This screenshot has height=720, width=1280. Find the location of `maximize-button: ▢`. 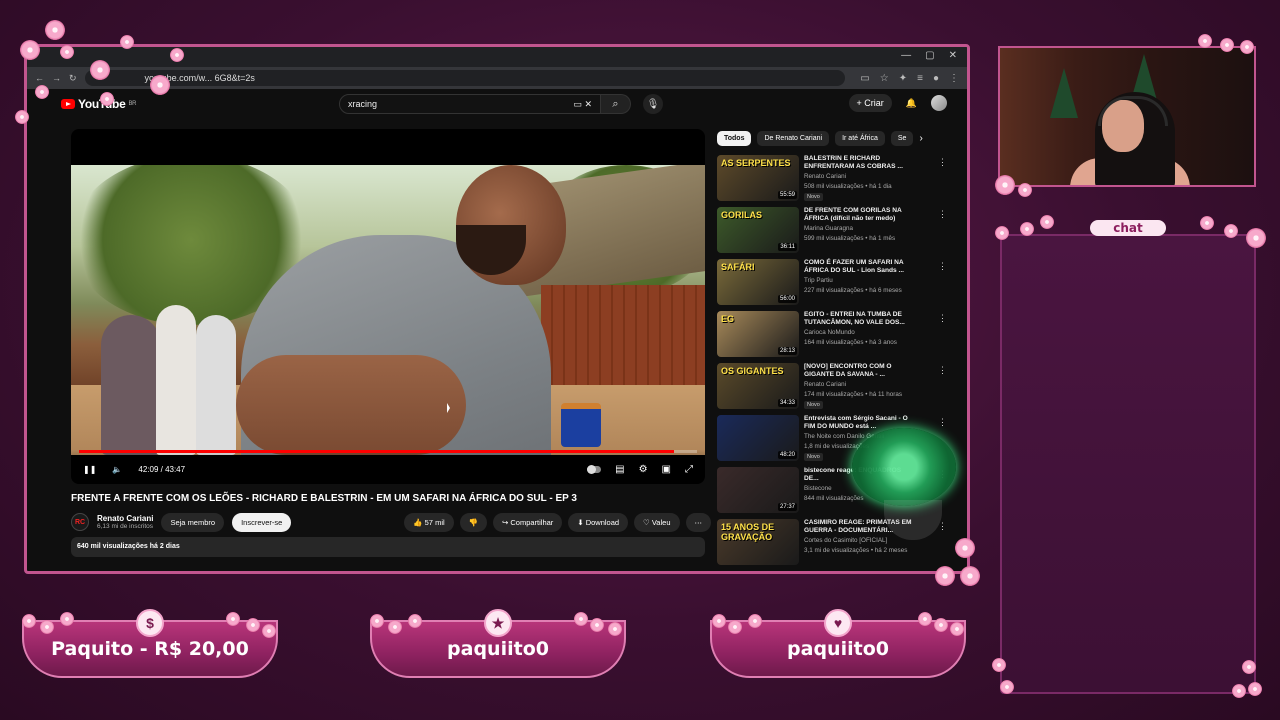

maximize-button: ▢ is located at coordinates (929, 55).